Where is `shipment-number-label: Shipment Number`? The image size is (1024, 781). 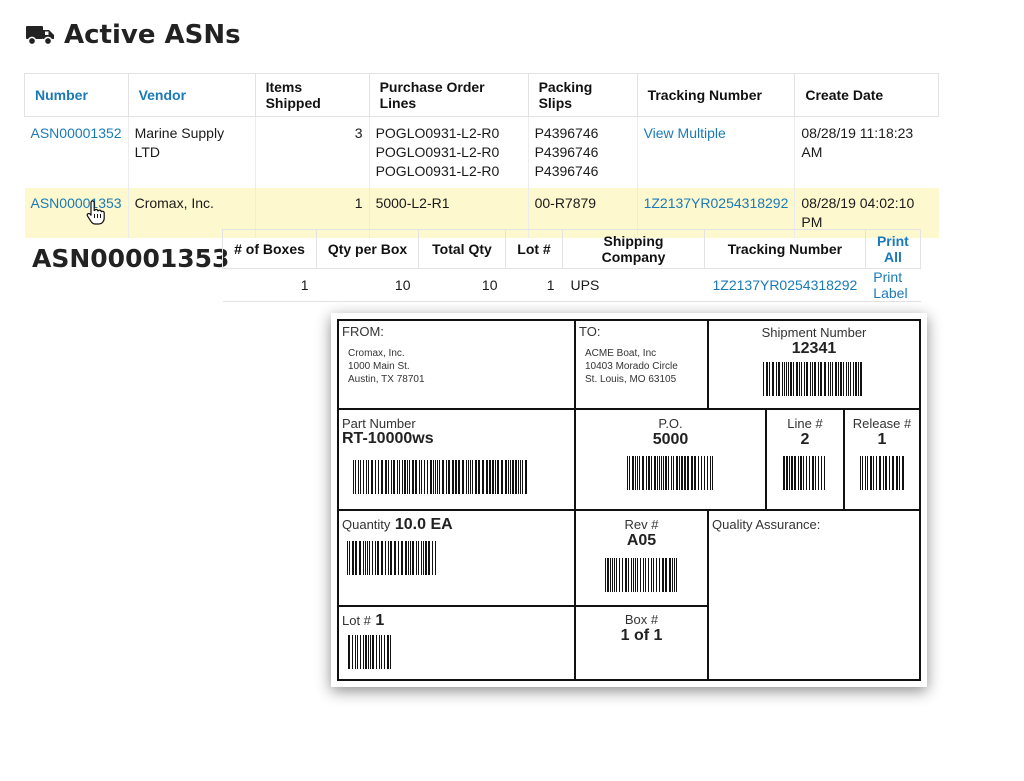
shipment-number-label: Shipment Number is located at coordinates (814, 332).